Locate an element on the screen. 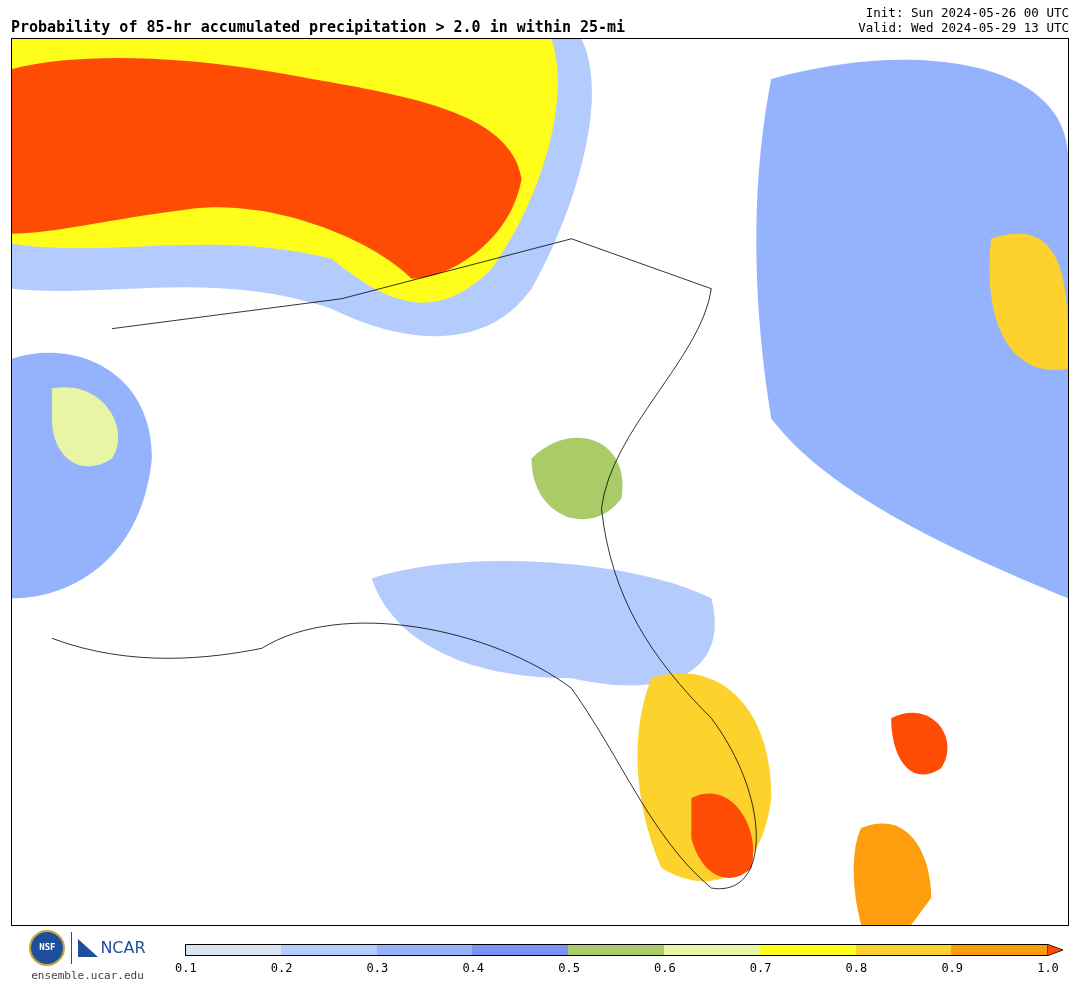  colorbar-tick-label: 0.4 is located at coordinates (472, 968).